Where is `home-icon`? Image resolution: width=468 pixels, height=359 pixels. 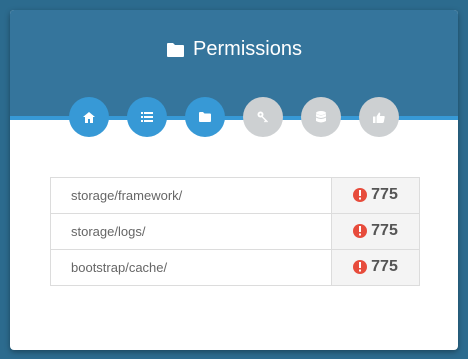 home-icon is located at coordinates (89, 117).